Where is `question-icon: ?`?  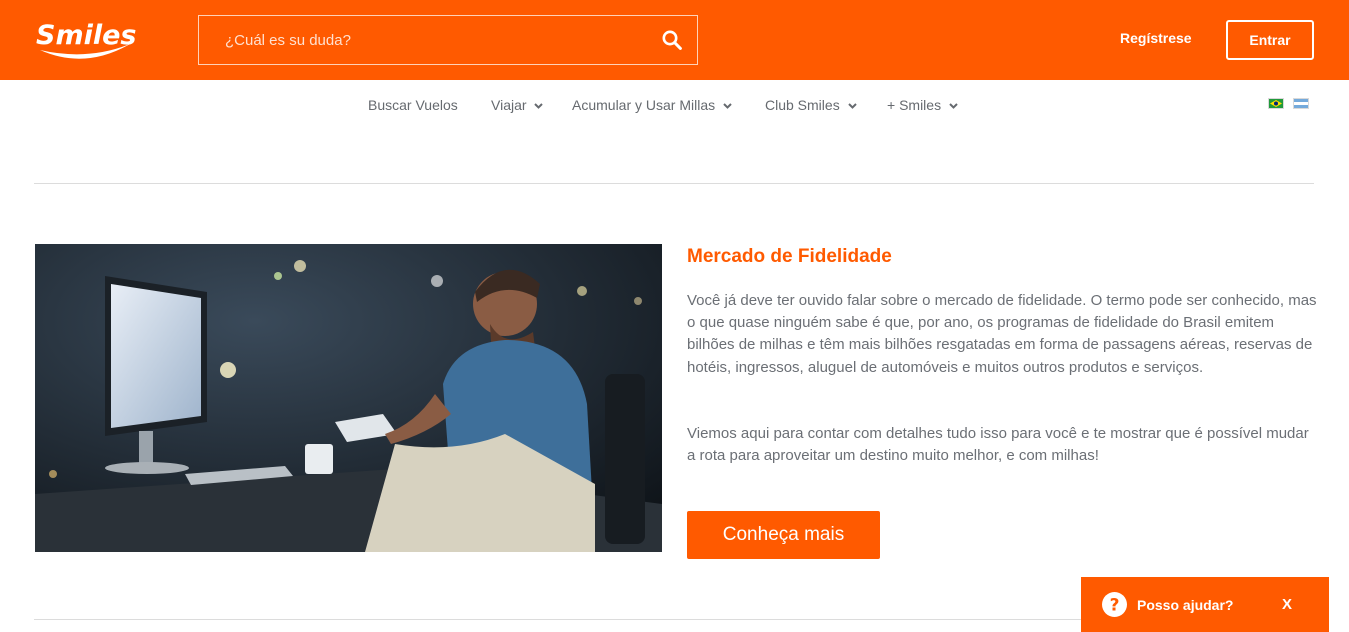
question-icon: ? is located at coordinates (1114, 604).